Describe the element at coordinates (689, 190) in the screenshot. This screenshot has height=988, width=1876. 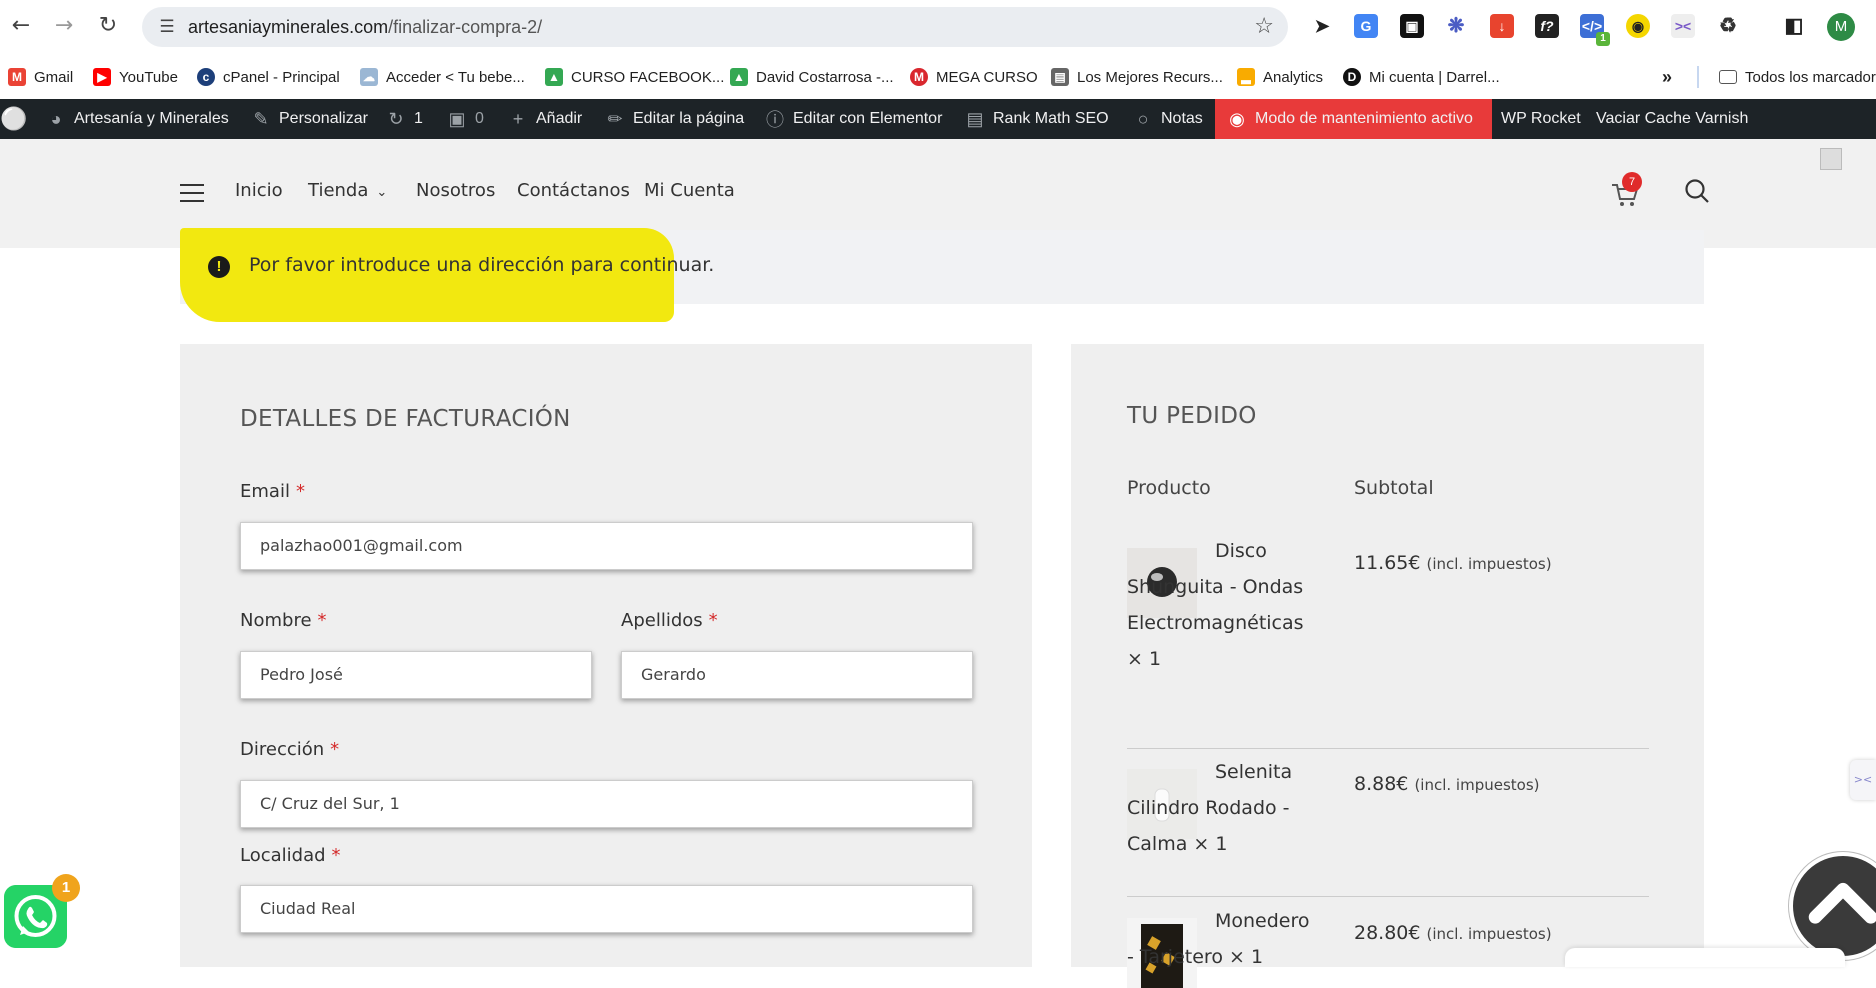
I see `nav-mi-cuenta: Mi Cuenta` at that location.